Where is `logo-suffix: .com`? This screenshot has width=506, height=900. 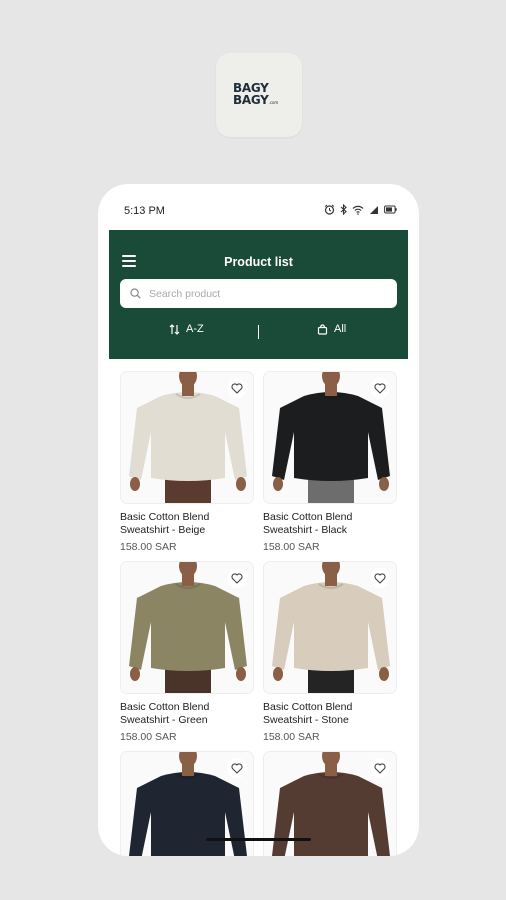 logo-suffix: .com is located at coordinates (273, 102).